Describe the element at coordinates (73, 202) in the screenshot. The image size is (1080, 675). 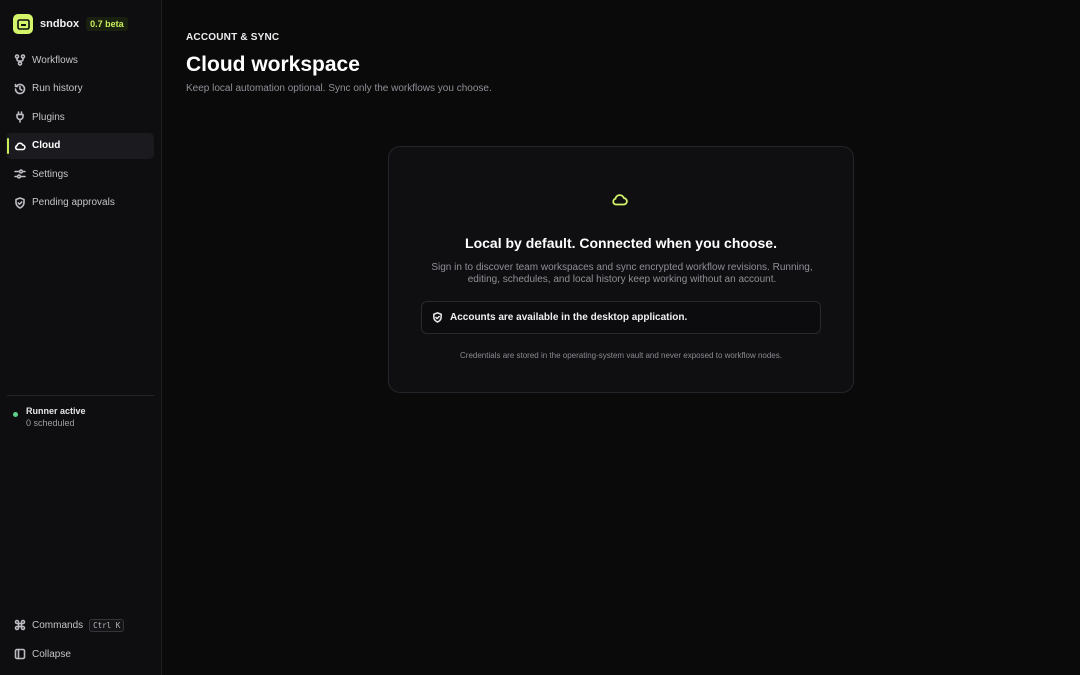
I see `sidebar-item-label: Pending approvals` at that location.